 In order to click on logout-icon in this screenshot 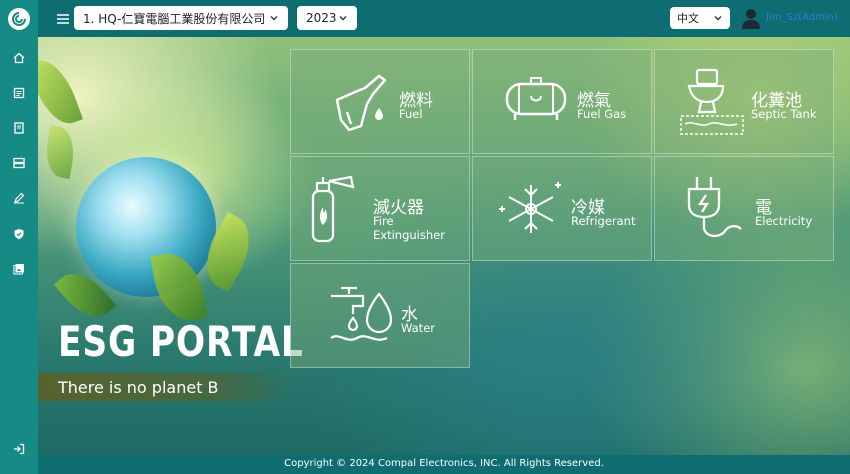, I will do `click(19, 449)`.